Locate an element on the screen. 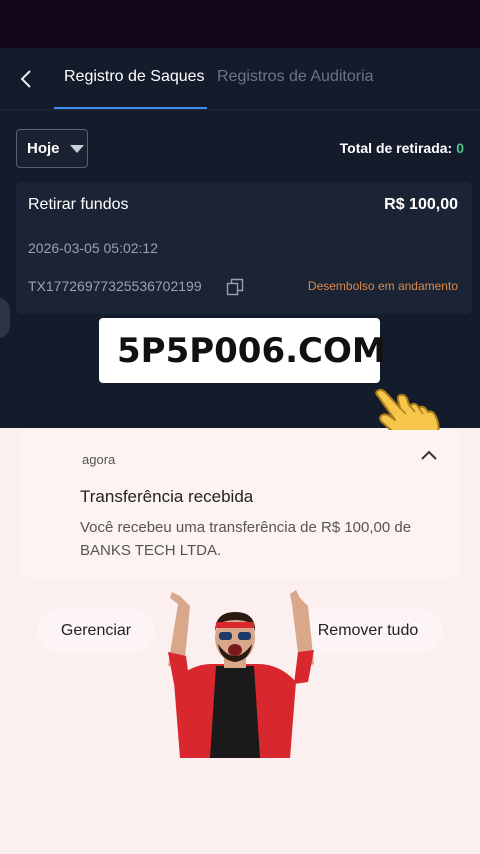  total-withdrawal: Total de retirada: 0 is located at coordinates (402, 148).